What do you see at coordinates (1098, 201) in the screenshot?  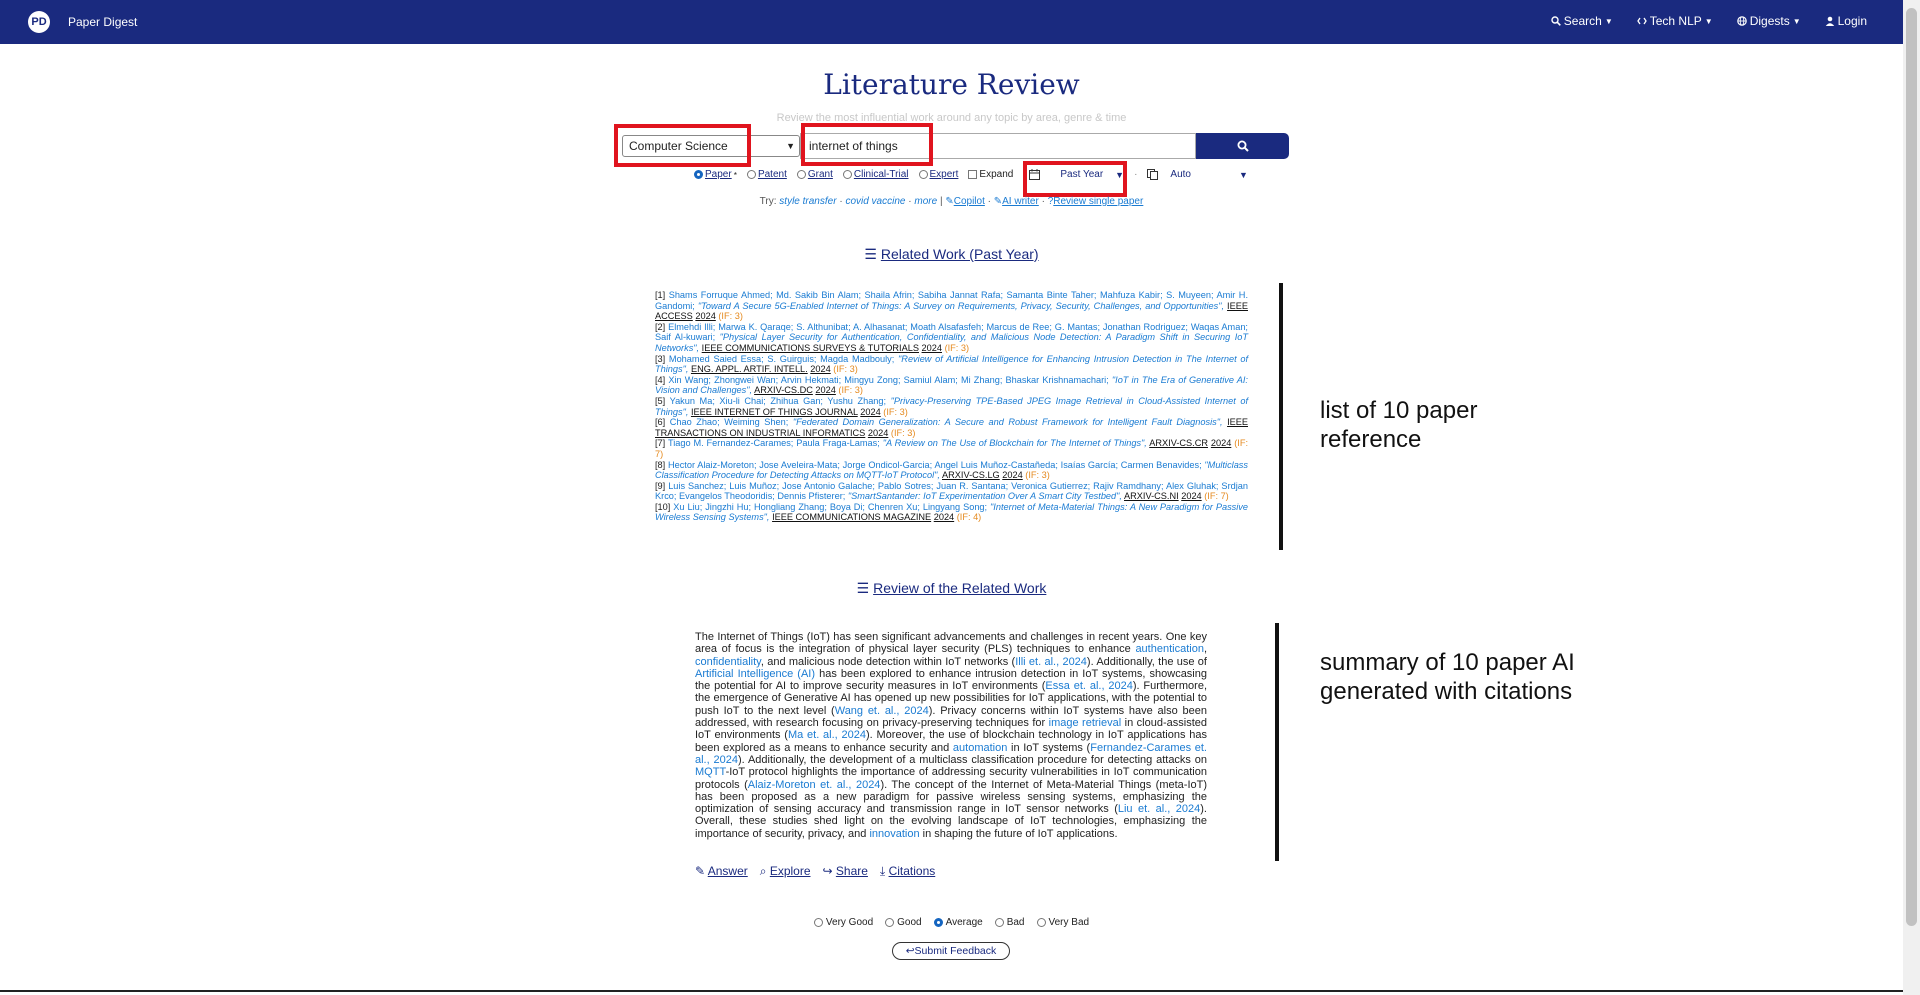 I see `review-single-paper-link: Review single paper` at bounding box center [1098, 201].